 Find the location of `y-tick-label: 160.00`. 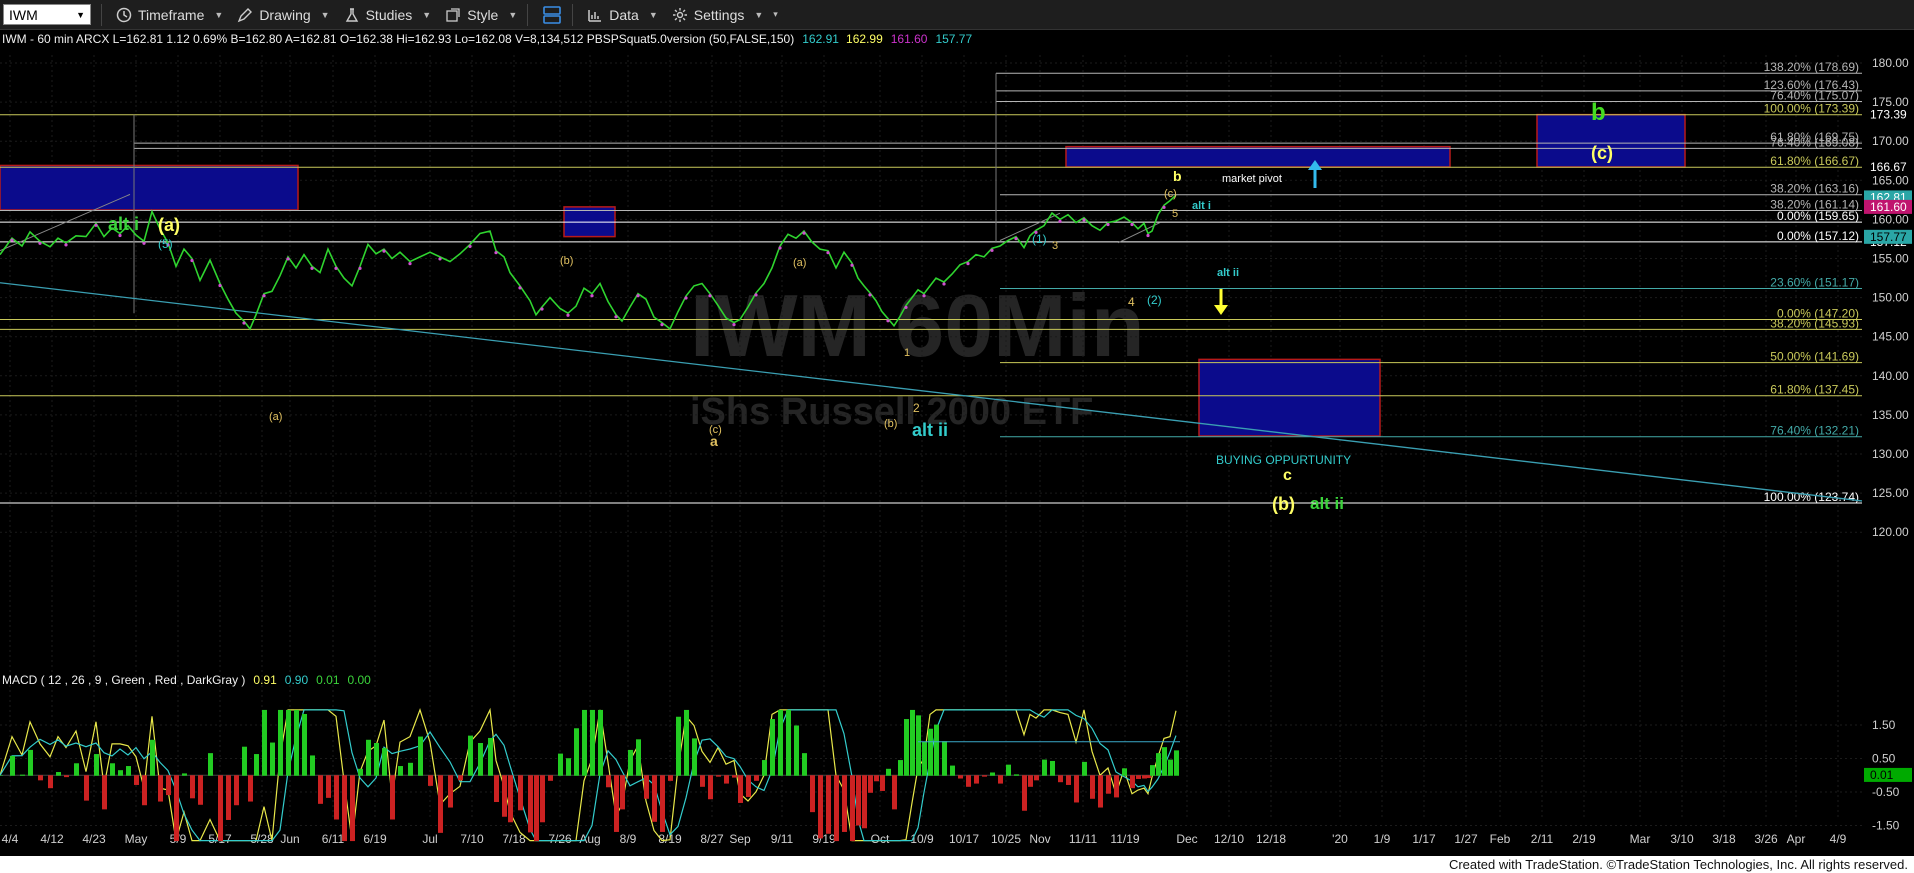

y-tick-label: 160.00 is located at coordinates (1890, 219).